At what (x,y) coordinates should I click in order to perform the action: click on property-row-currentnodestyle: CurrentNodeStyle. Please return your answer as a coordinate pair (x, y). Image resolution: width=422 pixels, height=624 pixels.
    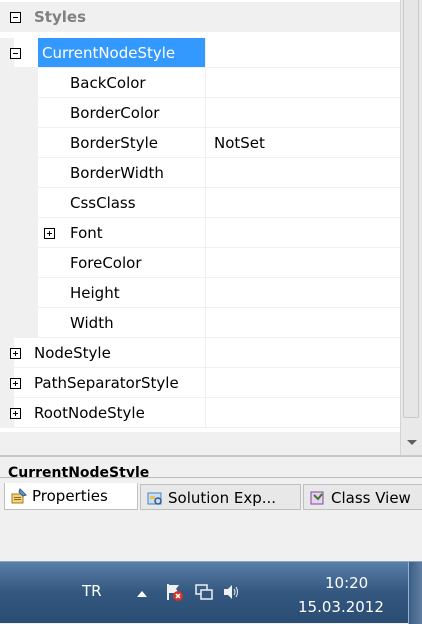
    Looking at the image, I should click on (200, 53).